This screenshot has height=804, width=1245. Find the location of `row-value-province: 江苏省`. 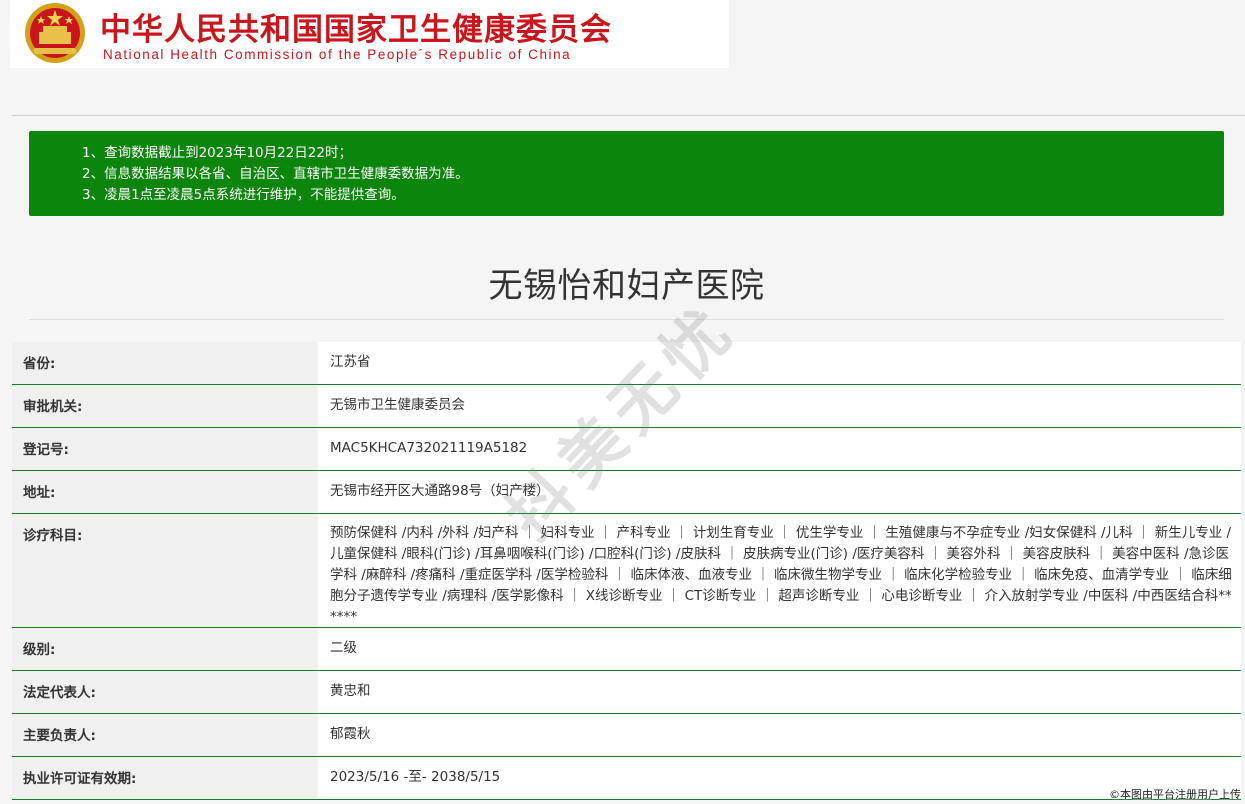

row-value-province: 江苏省 is located at coordinates (779, 363).